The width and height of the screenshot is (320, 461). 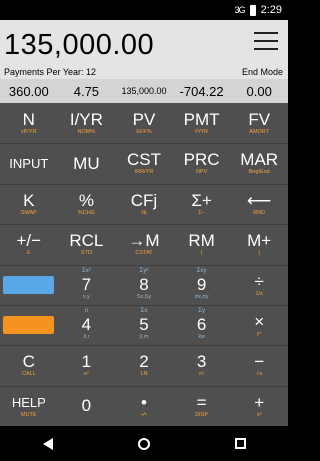 I want to click on shift-blue-key, so click(x=29, y=285).